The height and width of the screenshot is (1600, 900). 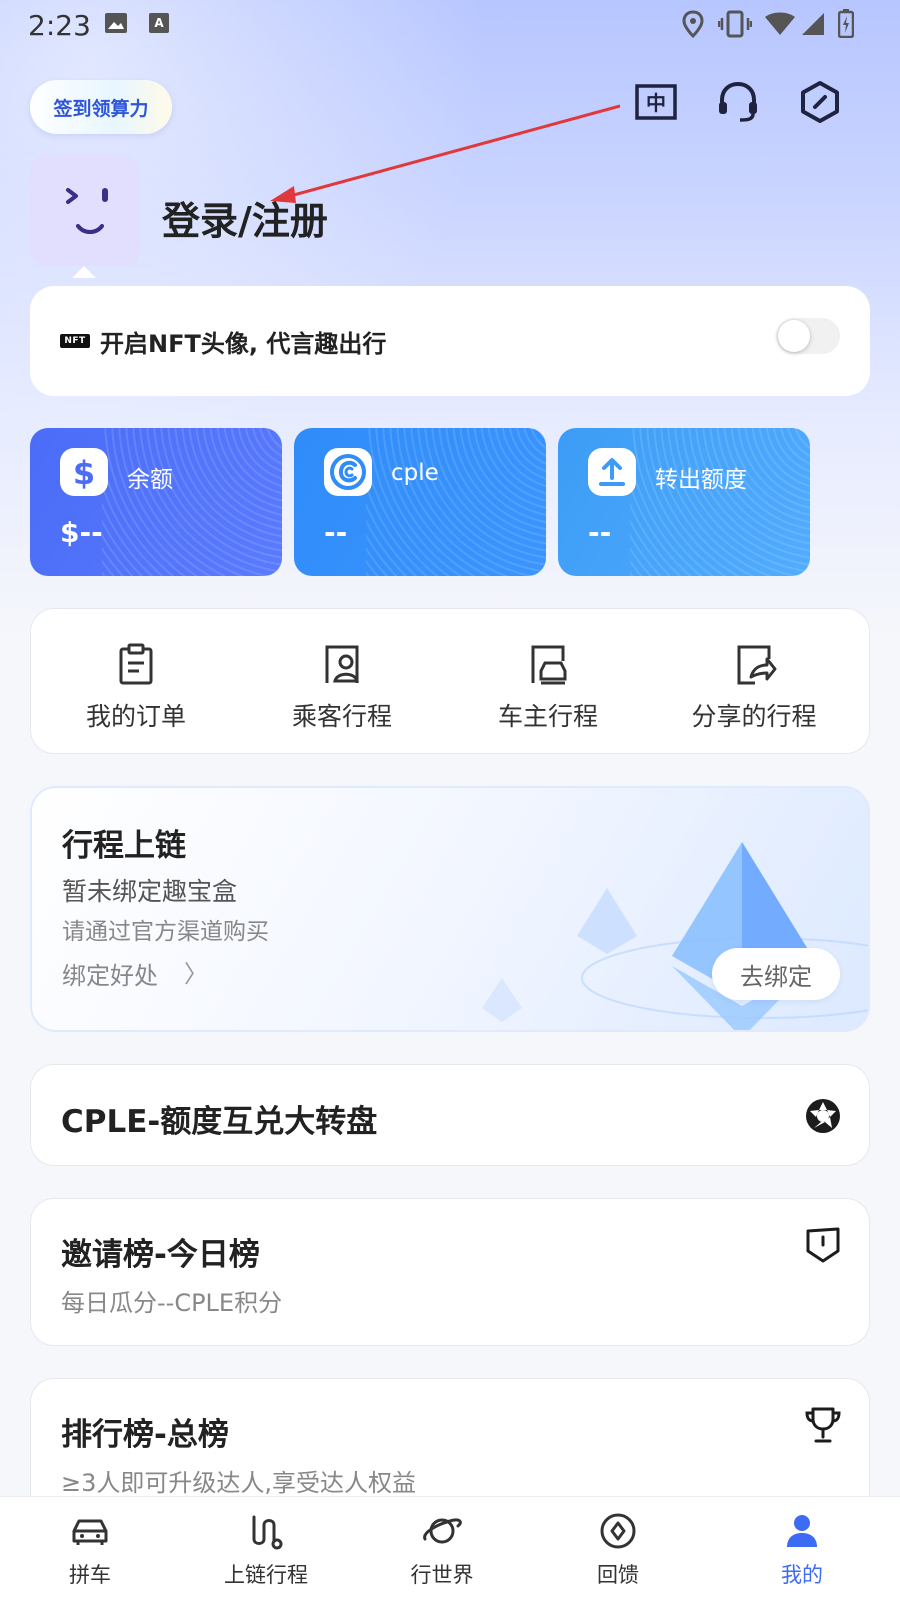 I want to click on transfer-quota-value: --, so click(x=600, y=532).